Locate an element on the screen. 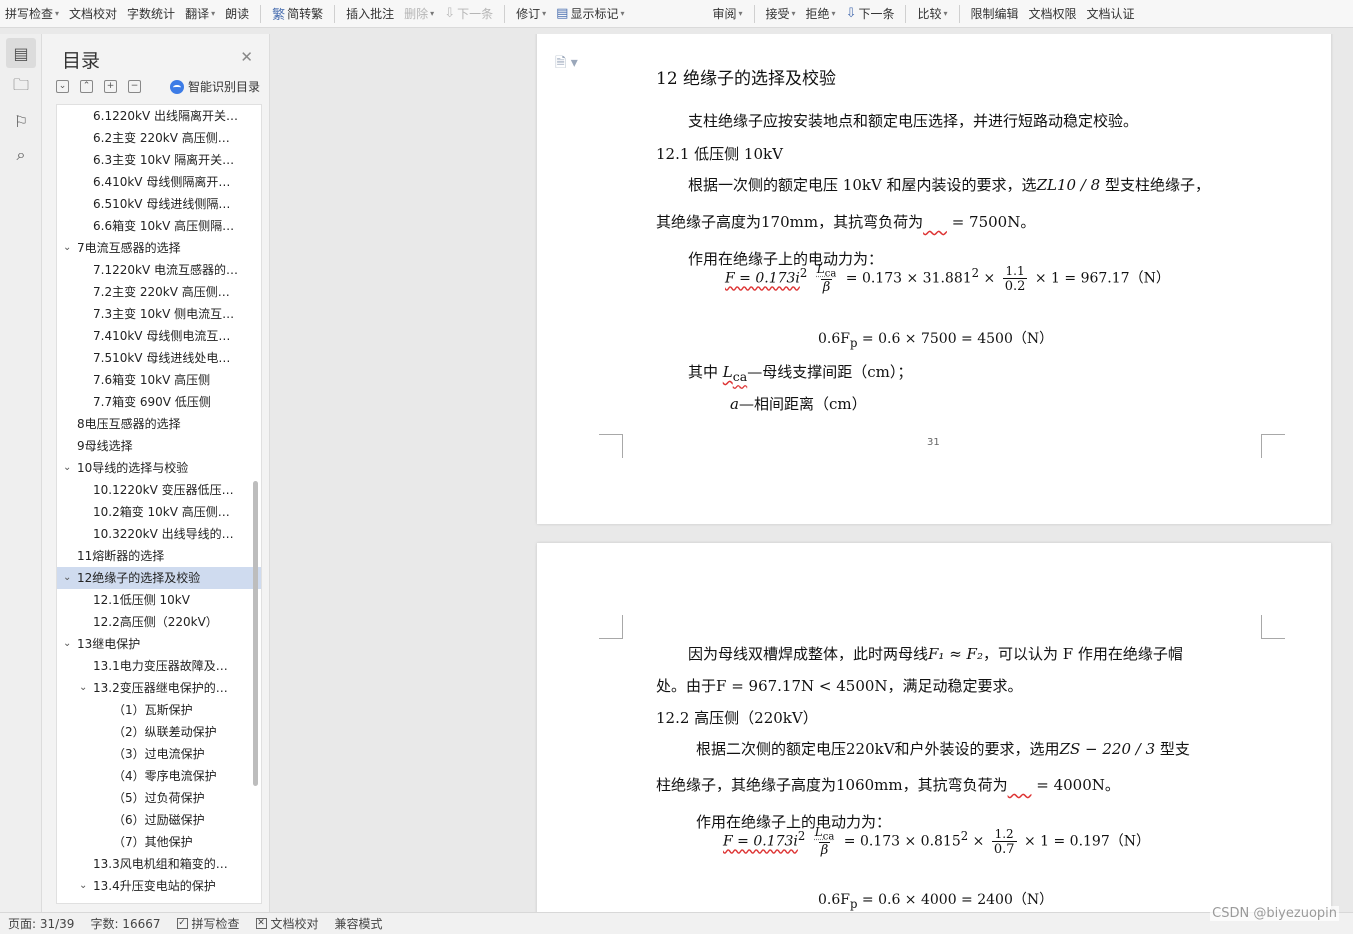  outline-item: 7.7箱变 690V 低压侧 is located at coordinates (159, 402).